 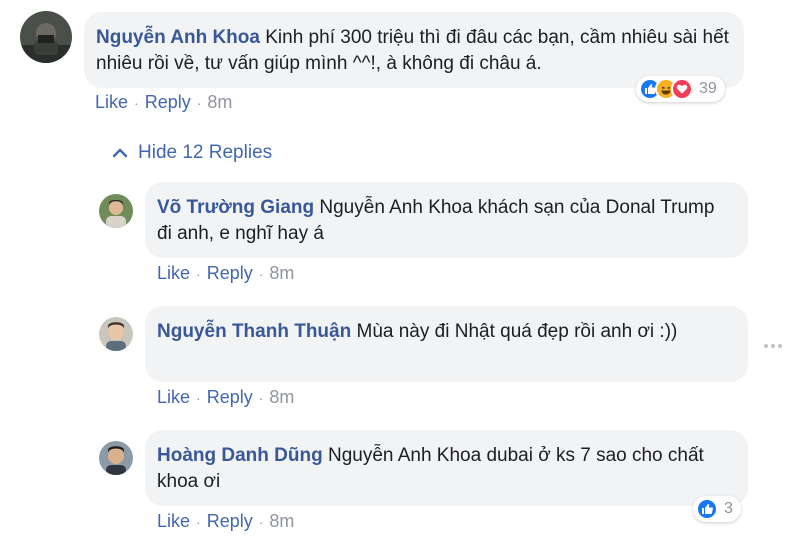 I want to click on love-icon, so click(x=682, y=89).